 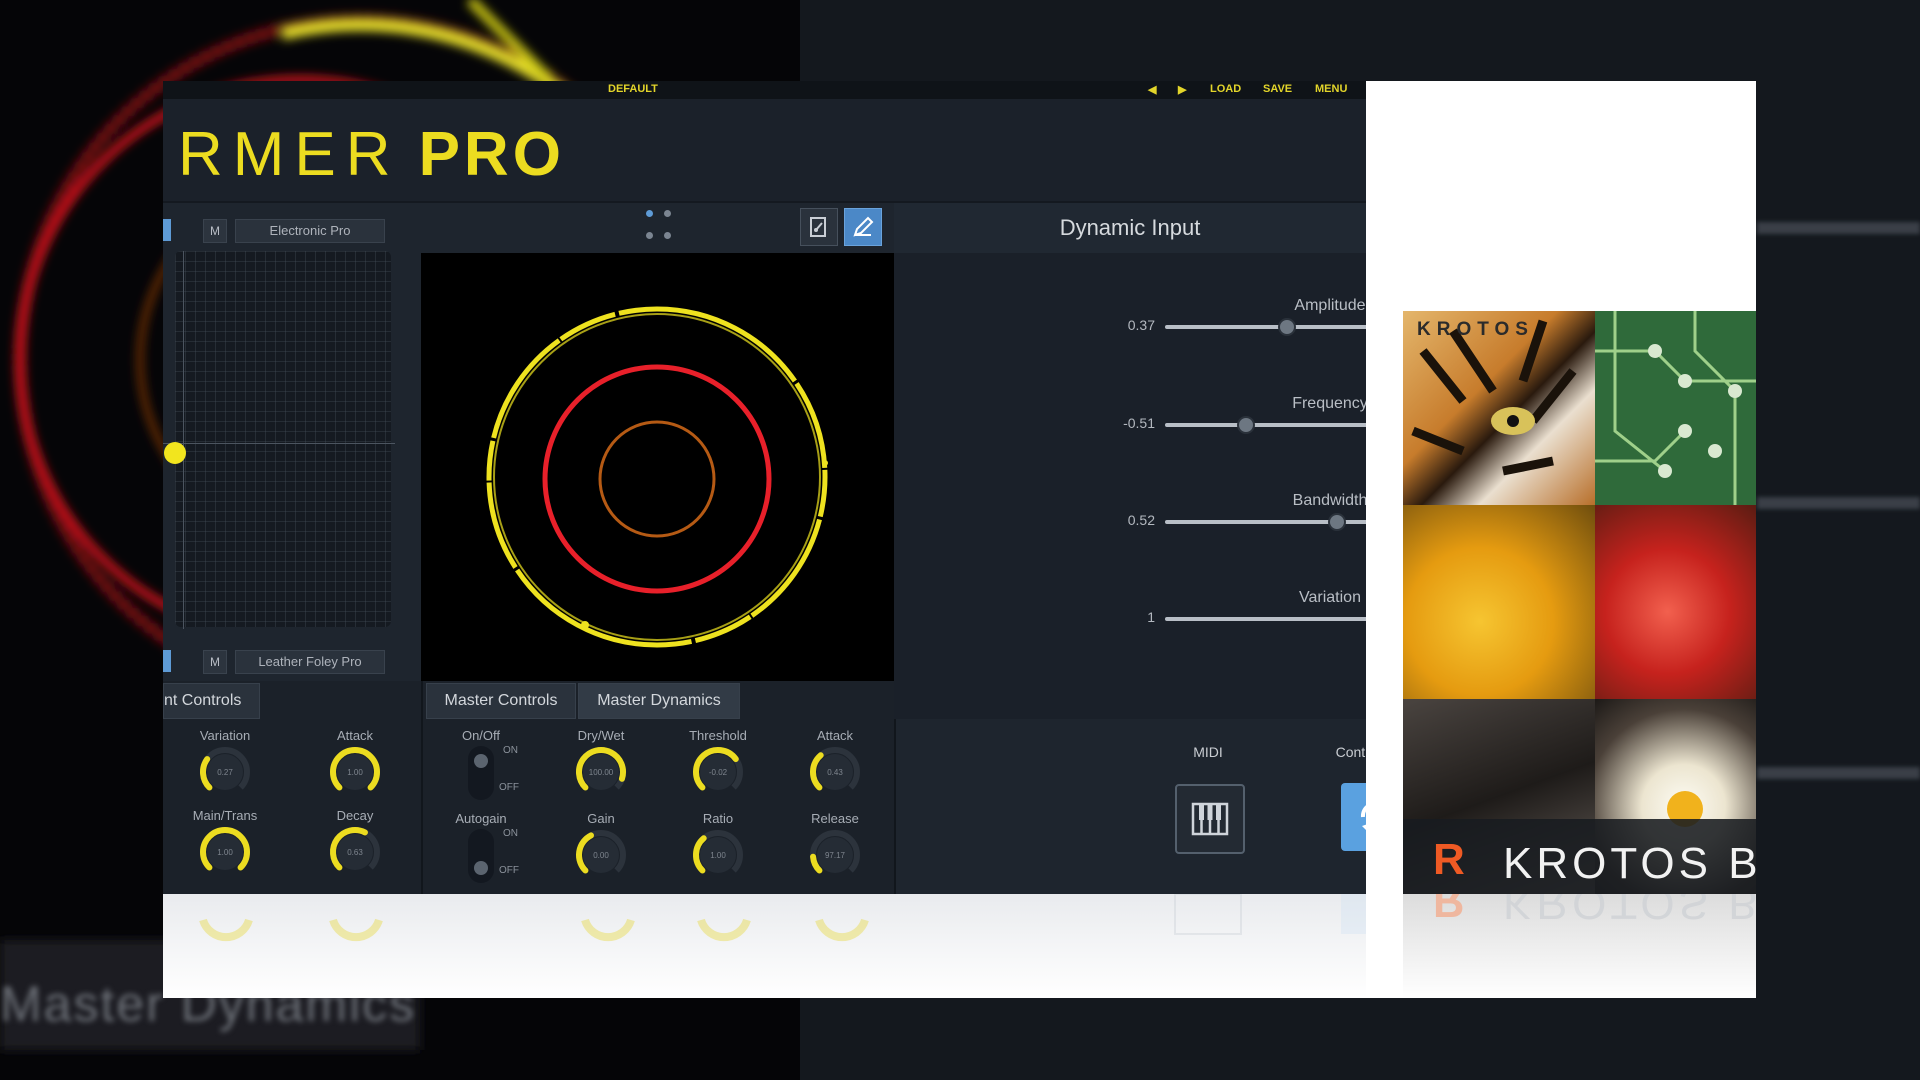 What do you see at coordinates (601, 818) in the screenshot?
I see `gain-label: Gain` at bounding box center [601, 818].